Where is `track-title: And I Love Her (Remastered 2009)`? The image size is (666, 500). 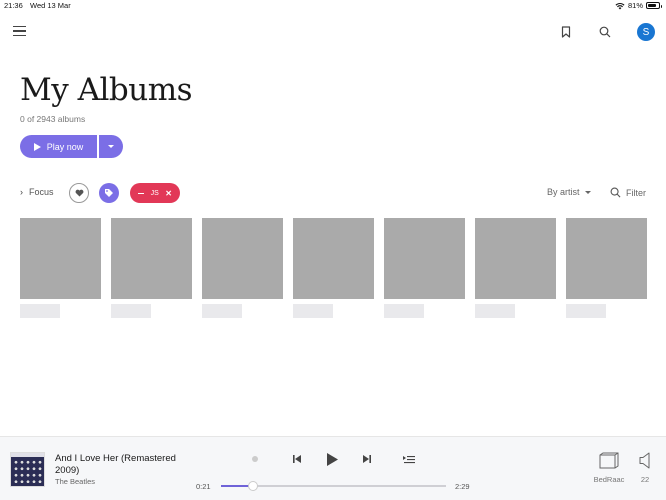
track-title: And I Love Her (Remastered 2009) is located at coordinates (122, 465).